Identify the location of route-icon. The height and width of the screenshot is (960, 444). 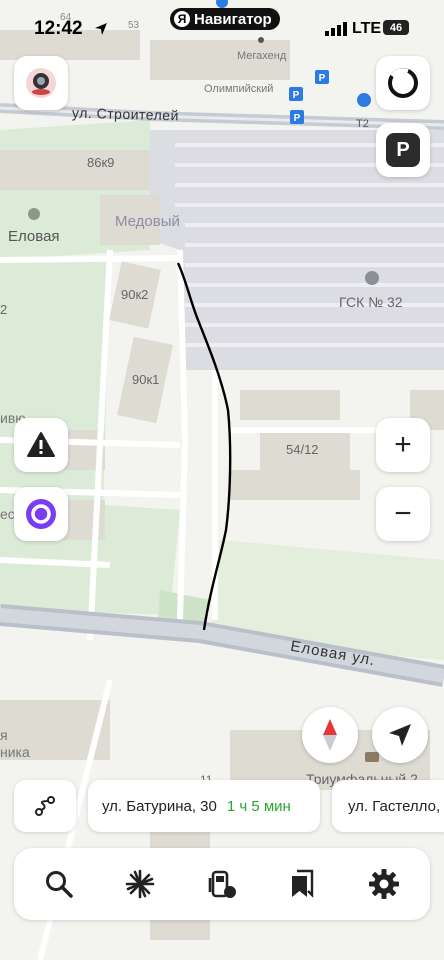
(45, 806).